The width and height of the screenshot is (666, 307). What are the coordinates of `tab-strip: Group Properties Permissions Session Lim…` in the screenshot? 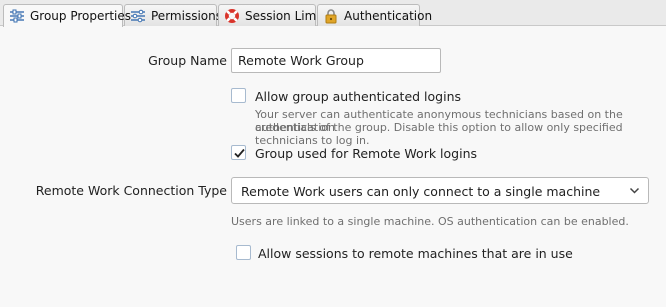 It's located at (333, 13).